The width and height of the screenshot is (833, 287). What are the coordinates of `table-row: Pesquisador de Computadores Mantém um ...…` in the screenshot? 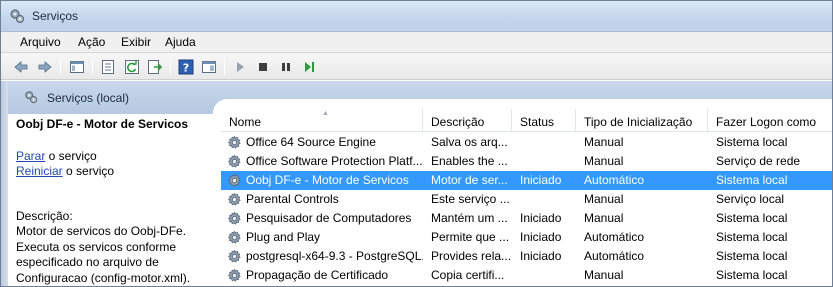 It's located at (526, 218).